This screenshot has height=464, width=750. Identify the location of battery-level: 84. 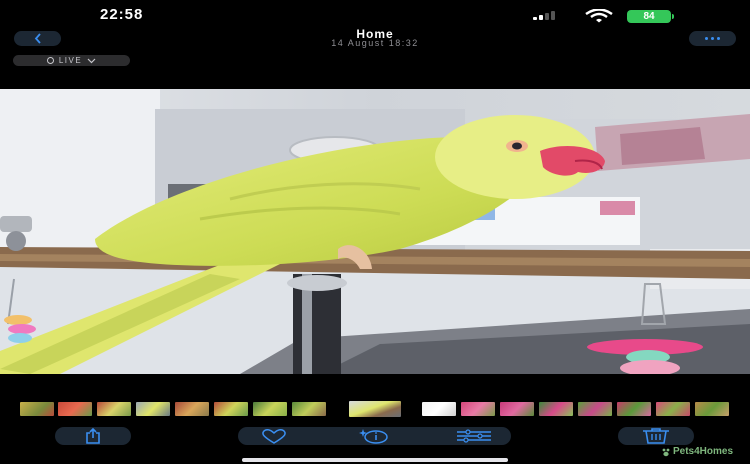
(649, 16).